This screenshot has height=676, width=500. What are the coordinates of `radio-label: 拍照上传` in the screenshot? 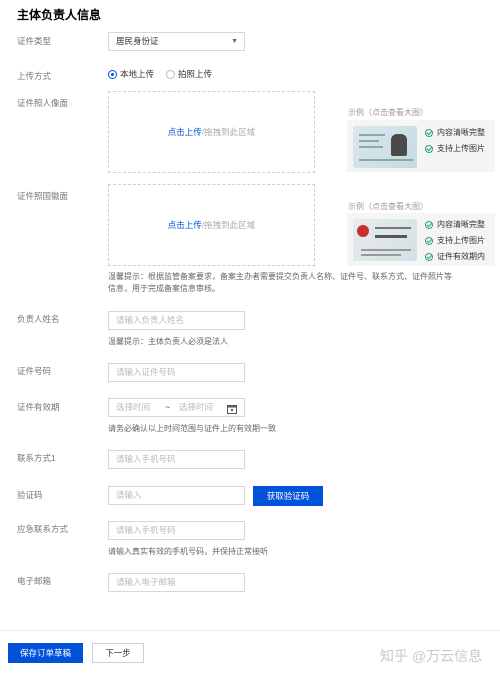 It's located at (195, 74).